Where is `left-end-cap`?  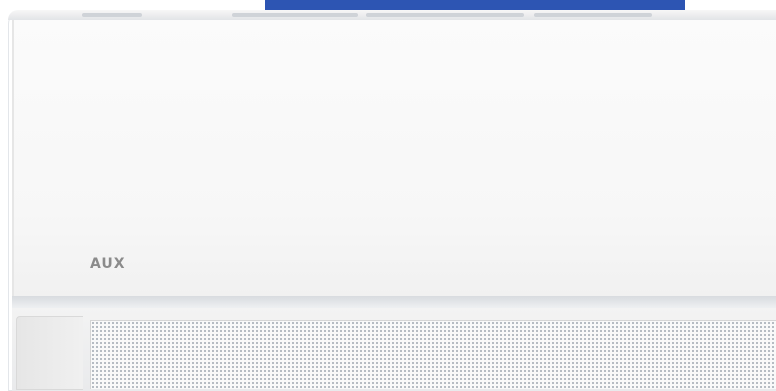 left-end-cap is located at coordinates (49, 353).